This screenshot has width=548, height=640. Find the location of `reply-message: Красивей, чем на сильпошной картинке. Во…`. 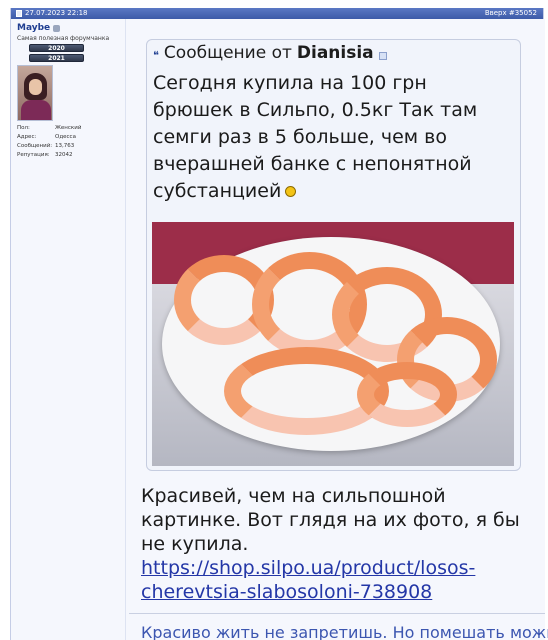

reply-message: Красивей, чем на сильпошной картинке. Во… is located at coordinates (330, 520).